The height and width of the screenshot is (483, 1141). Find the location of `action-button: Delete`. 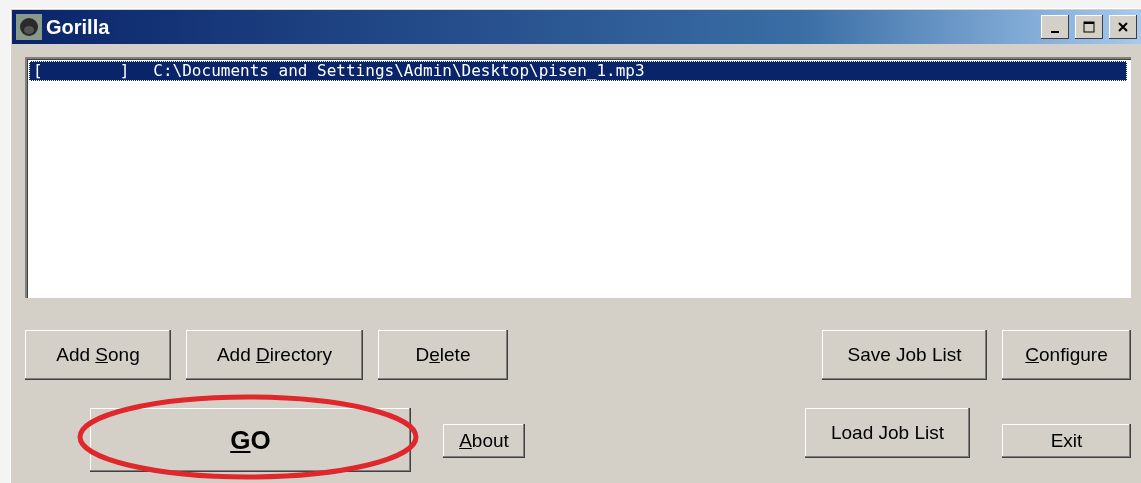

action-button: Delete is located at coordinates (443, 355).